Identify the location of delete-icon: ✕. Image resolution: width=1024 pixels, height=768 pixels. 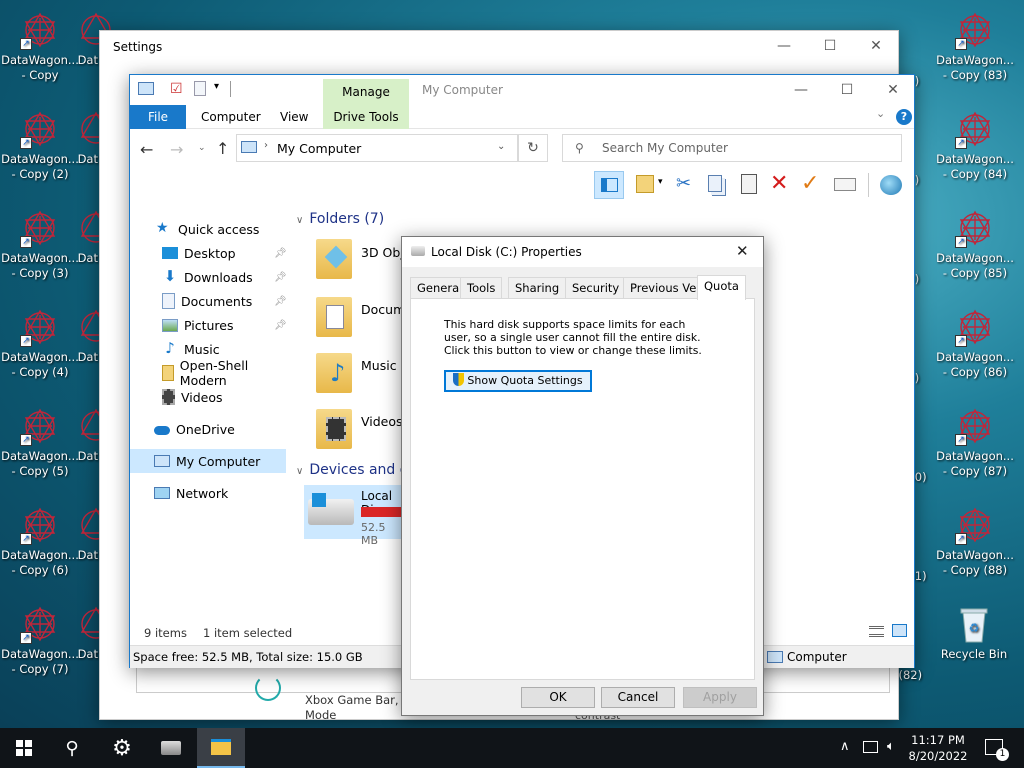
(779, 183).